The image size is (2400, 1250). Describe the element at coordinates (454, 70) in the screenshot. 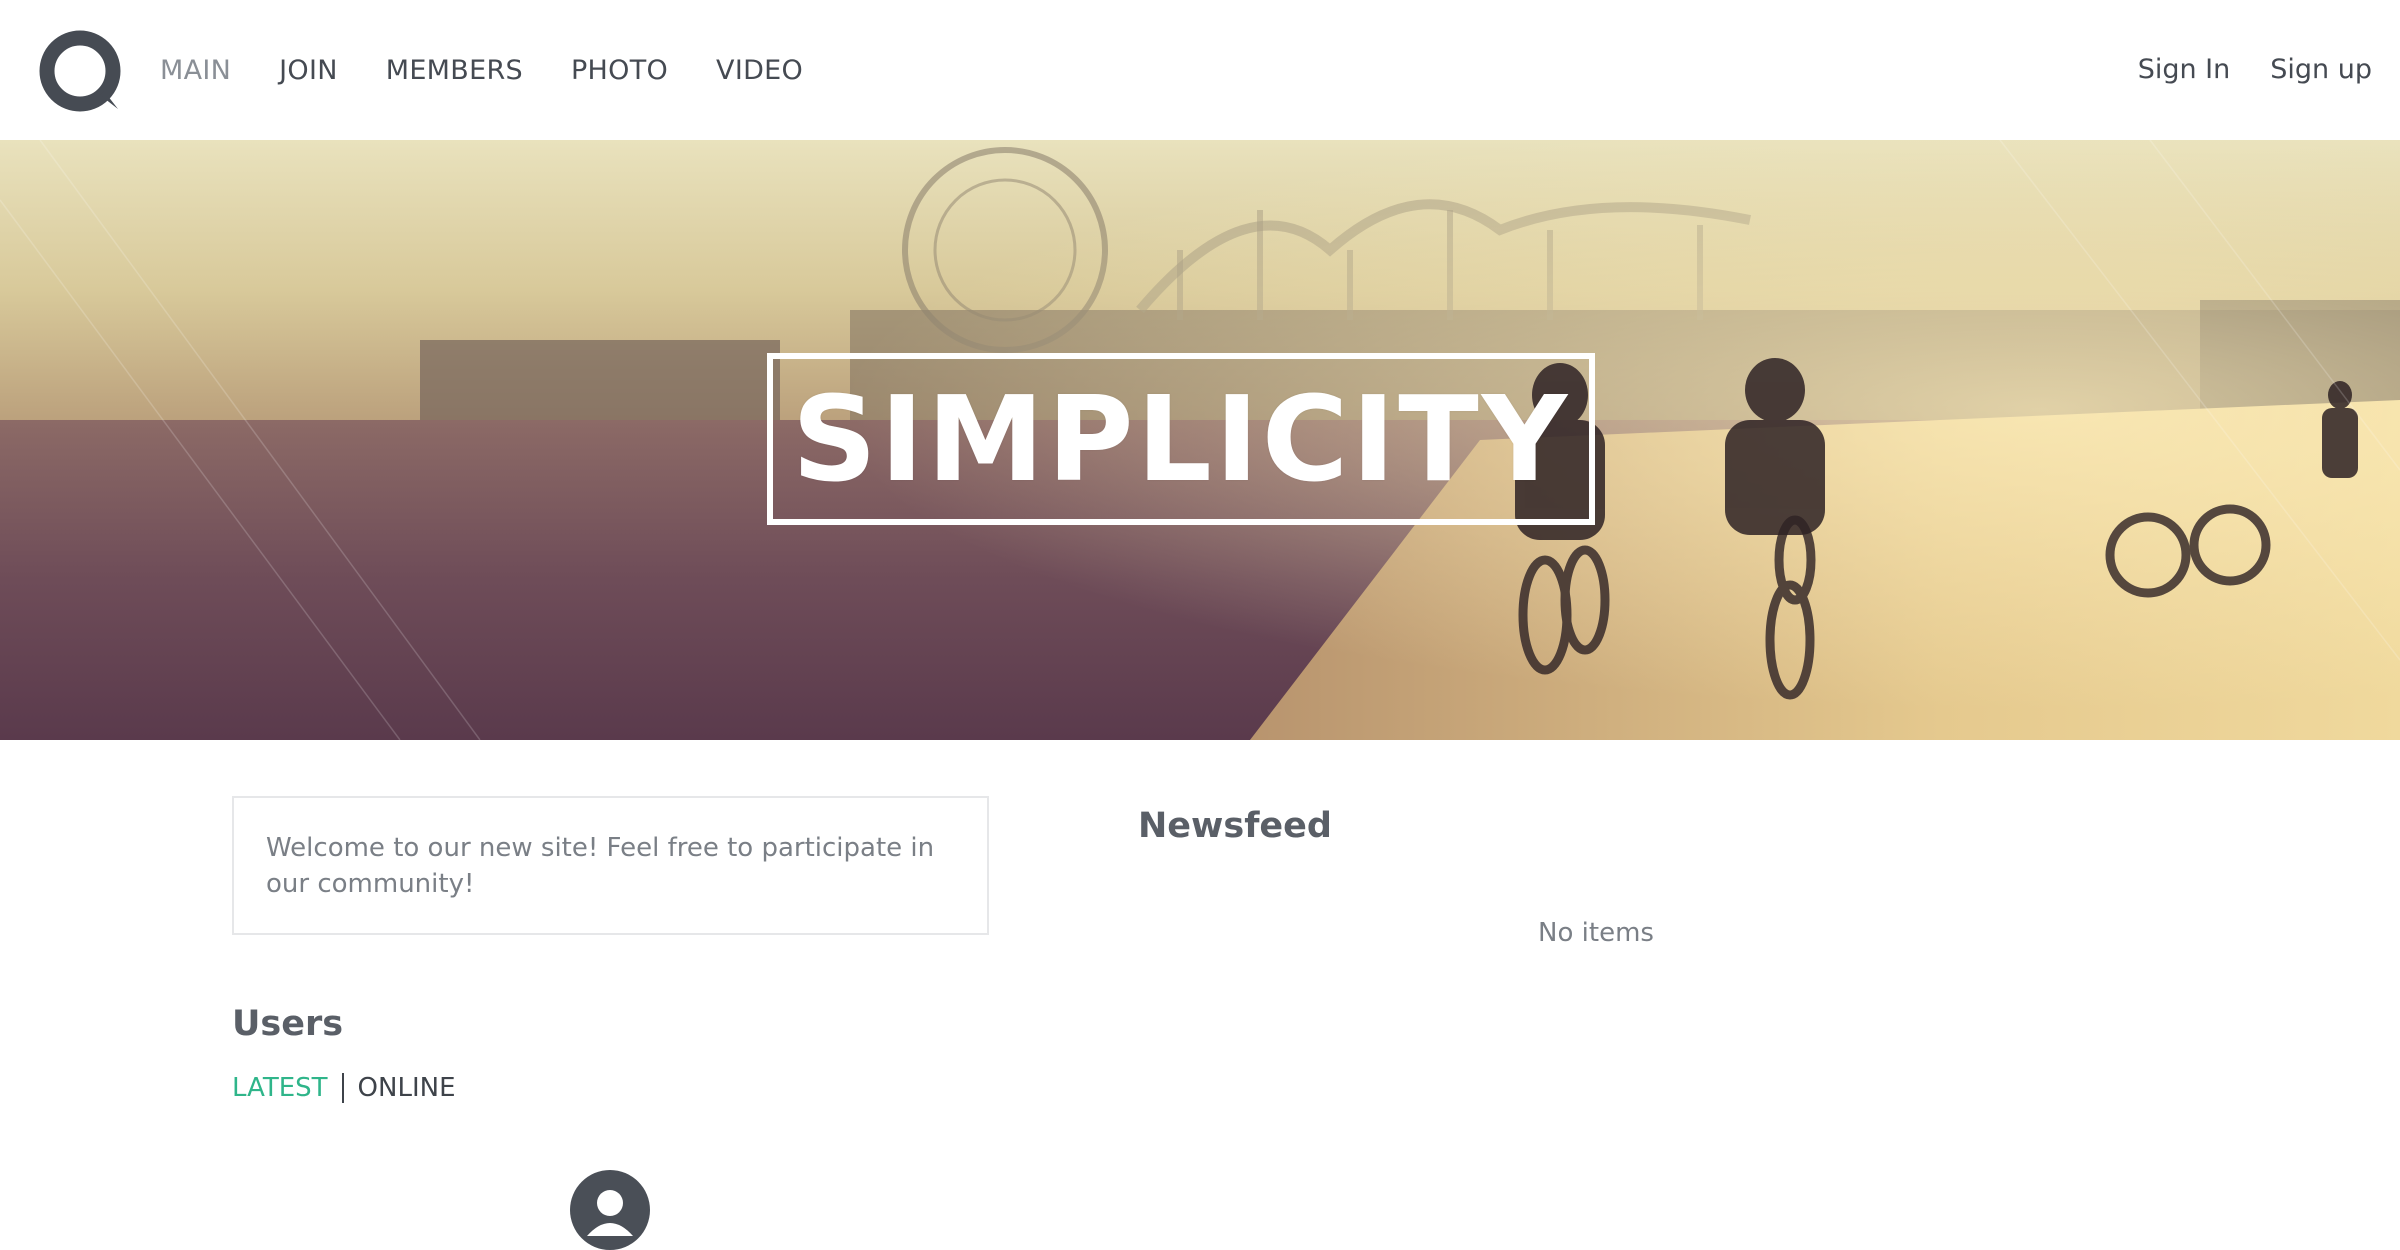

I see `nav-item-members: MEMBERS` at that location.